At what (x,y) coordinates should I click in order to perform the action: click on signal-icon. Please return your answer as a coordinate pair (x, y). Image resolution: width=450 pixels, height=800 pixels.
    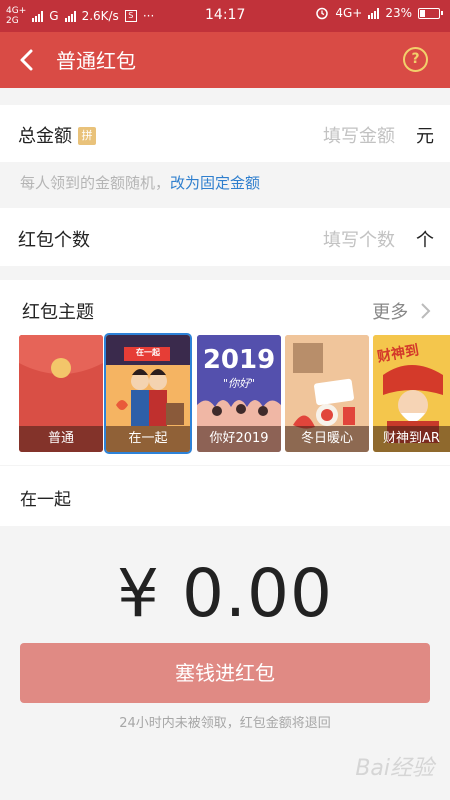
    Looking at the image, I should click on (38, 16).